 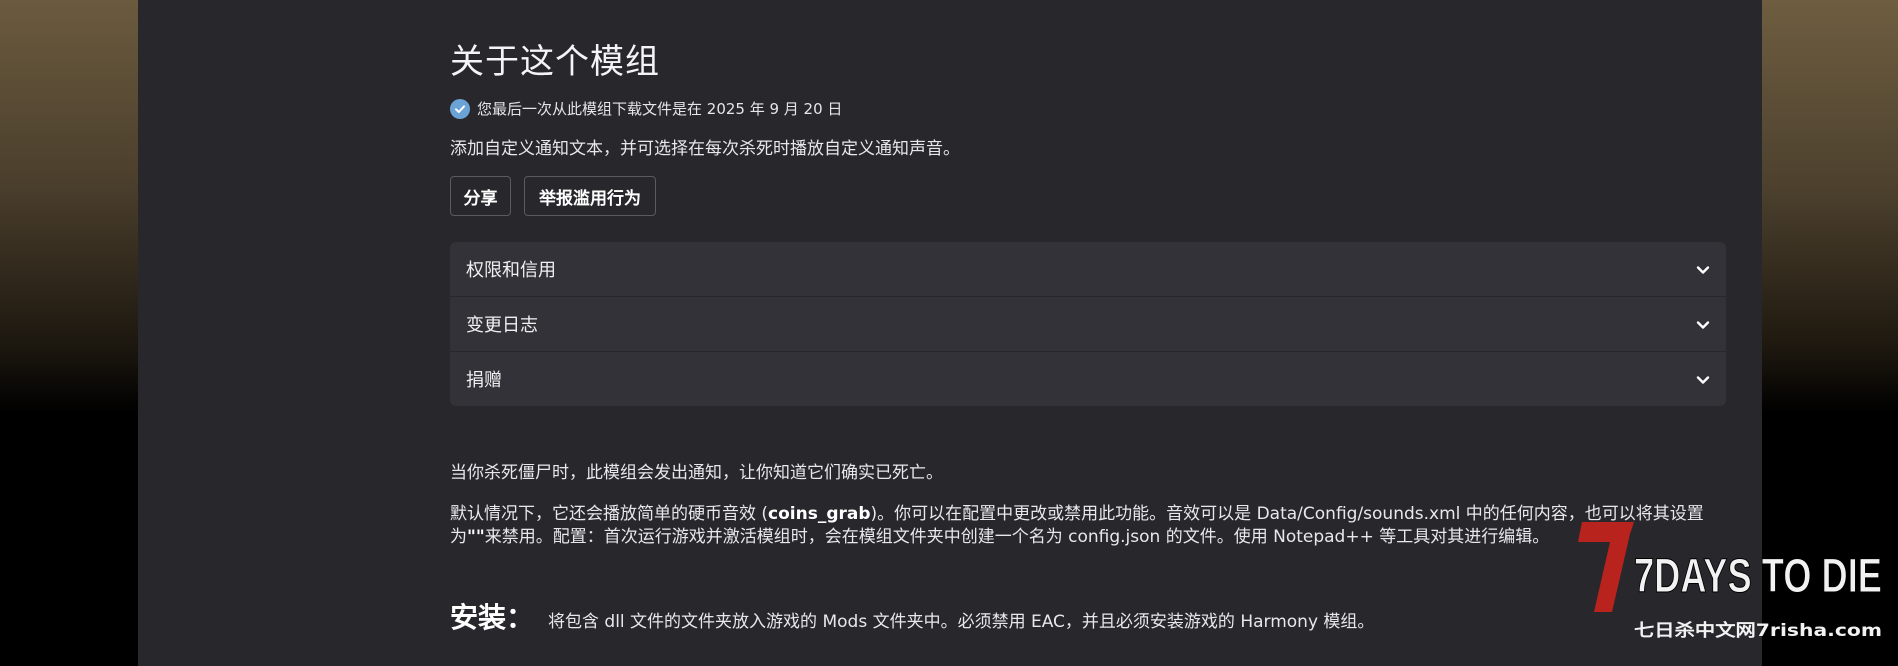 What do you see at coordinates (1088, 269) in the screenshot?
I see `accordion-permissions: 权限和信用` at bounding box center [1088, 269].